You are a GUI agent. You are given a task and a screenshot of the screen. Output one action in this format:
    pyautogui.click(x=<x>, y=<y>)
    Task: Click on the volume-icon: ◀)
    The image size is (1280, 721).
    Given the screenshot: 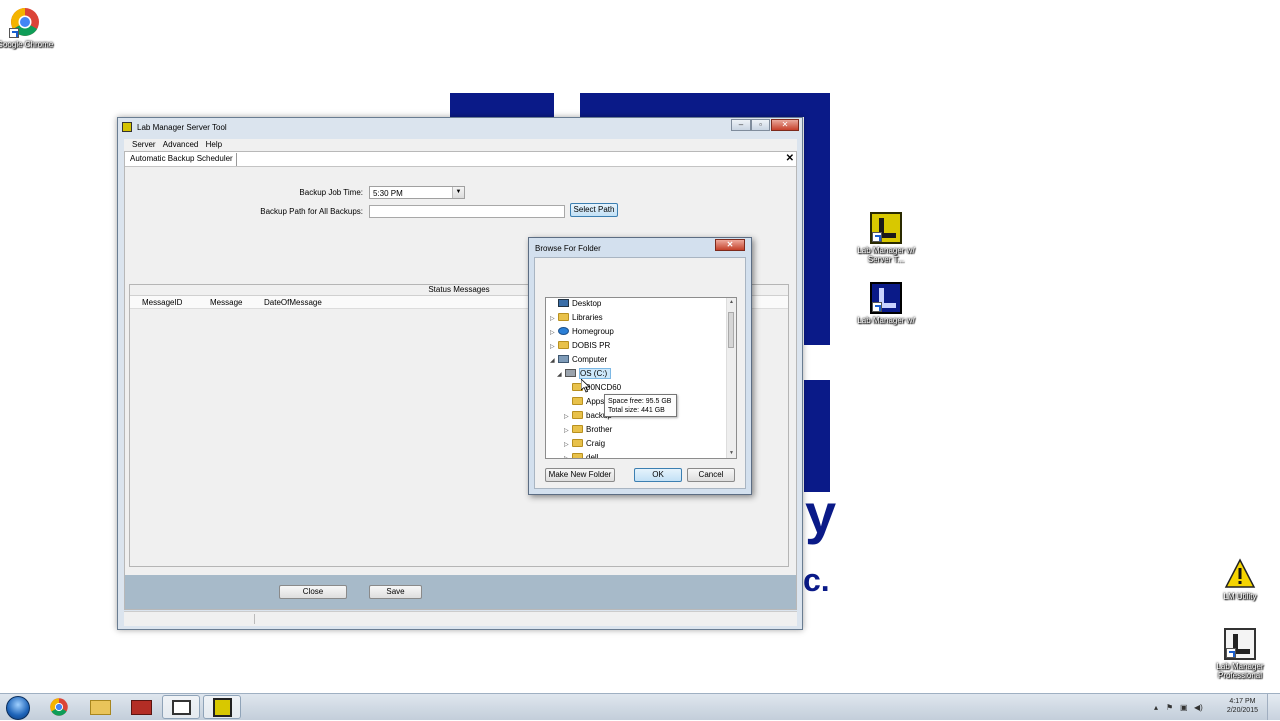 What is the action you would take?
    pyautogui.click(x=1198, y=707)
    